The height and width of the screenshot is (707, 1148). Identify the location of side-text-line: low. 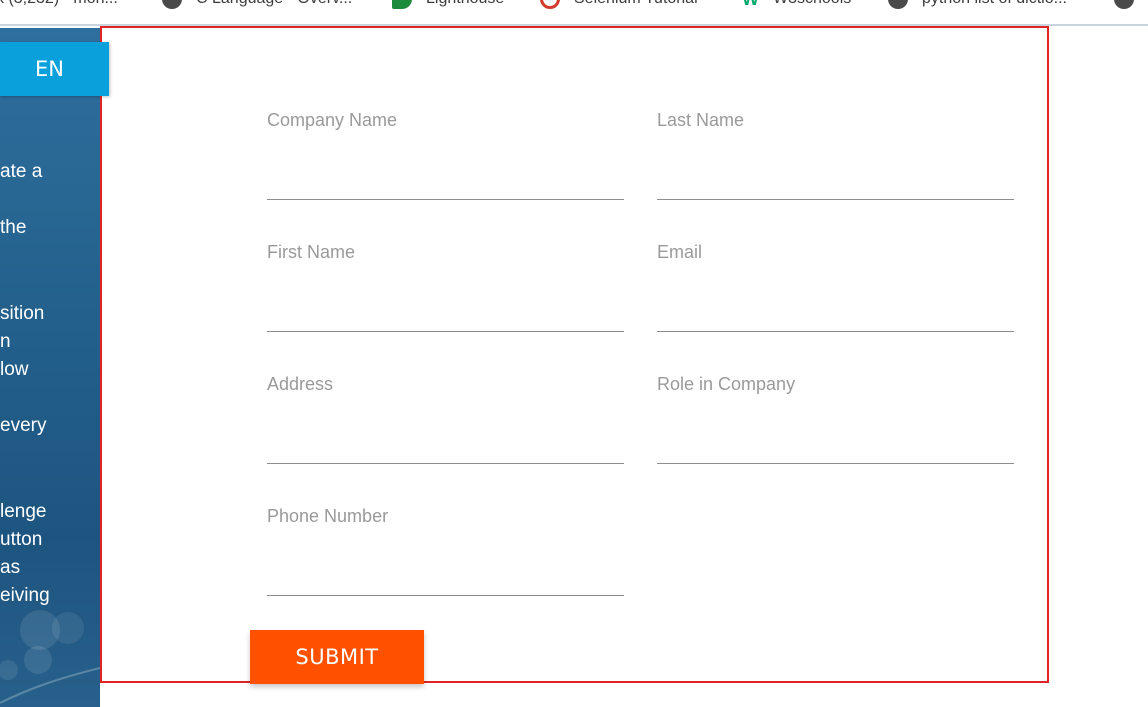
(14, 369).